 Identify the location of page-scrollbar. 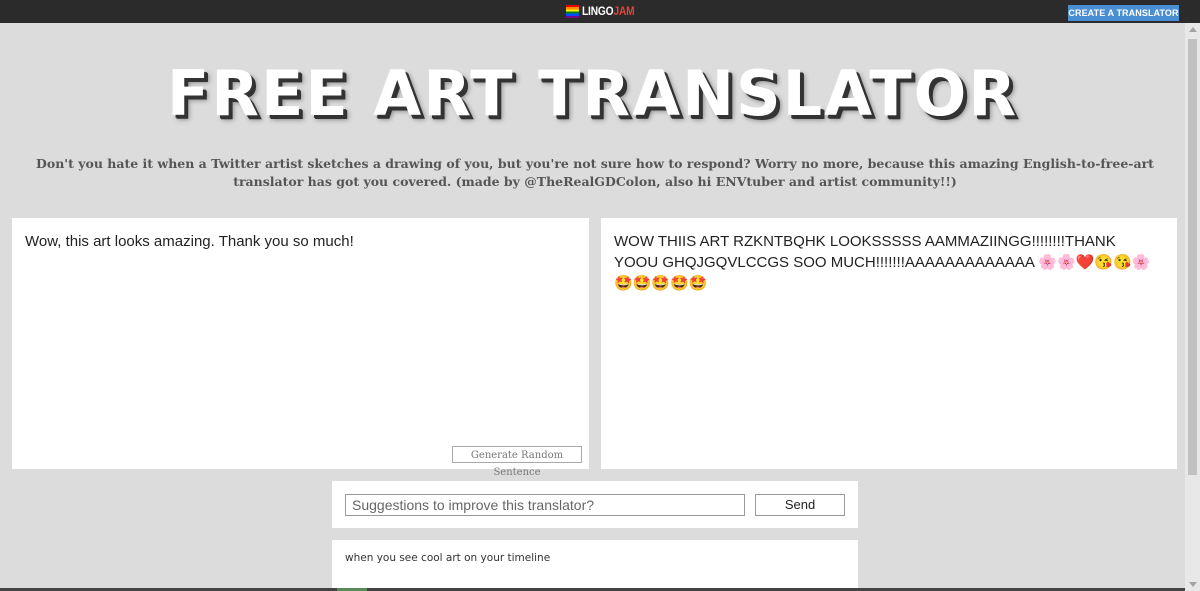
(1192, 307).